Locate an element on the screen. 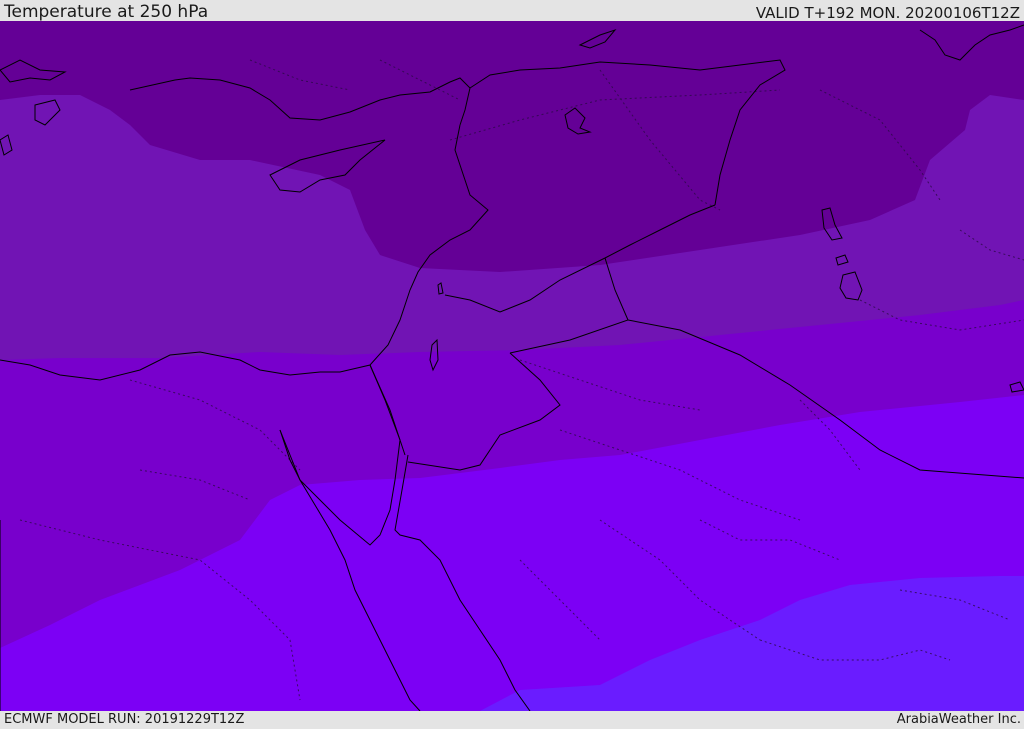  map-title: Temperature at 250 hPa is located at coordinates (106, 12).